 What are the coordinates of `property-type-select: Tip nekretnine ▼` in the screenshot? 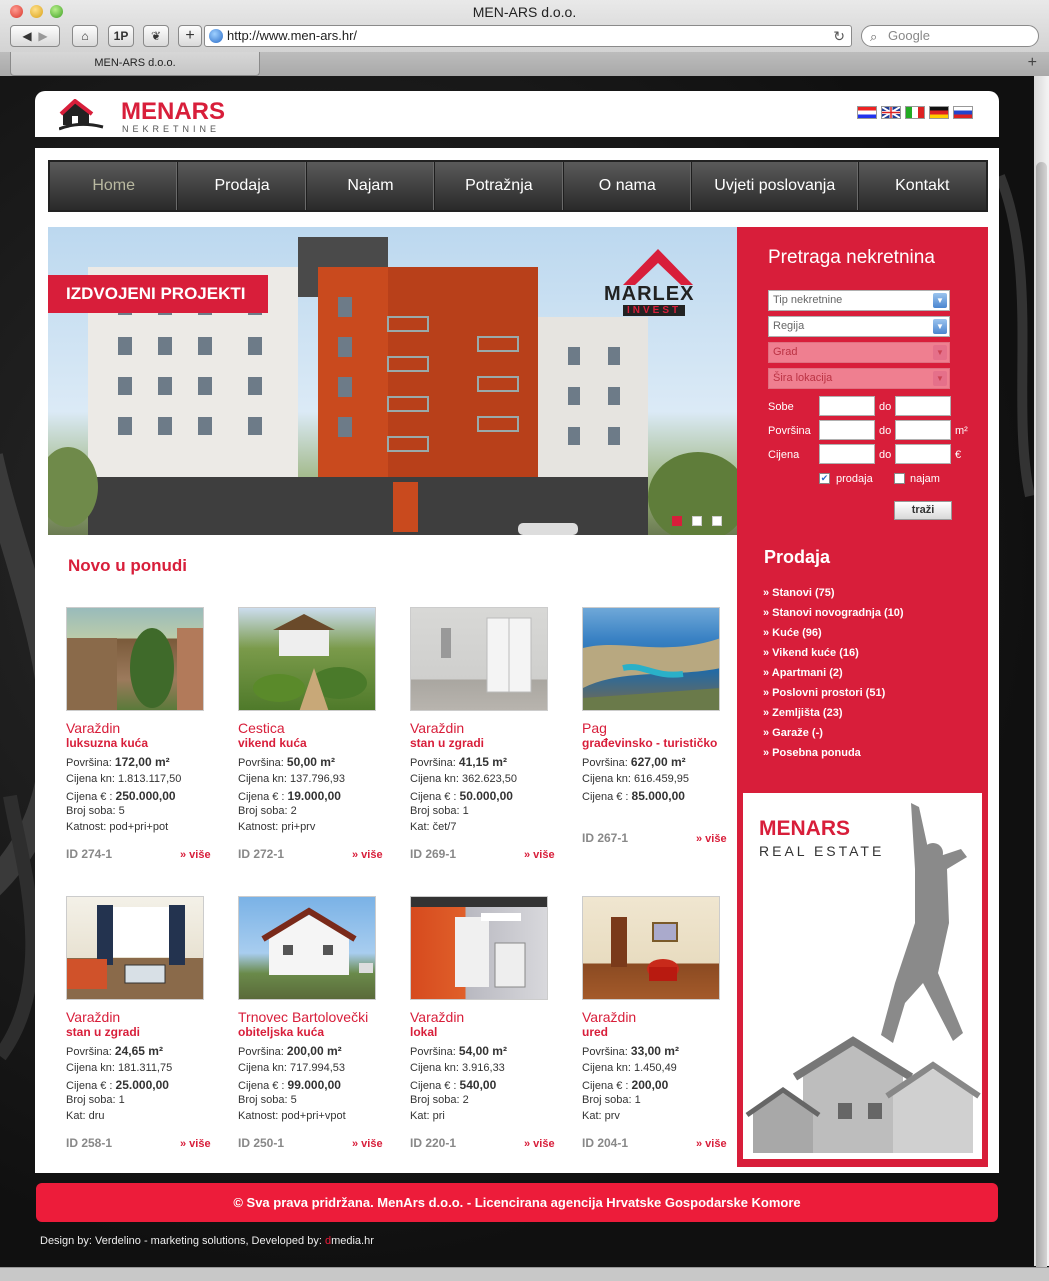 It's located at (859, 300).